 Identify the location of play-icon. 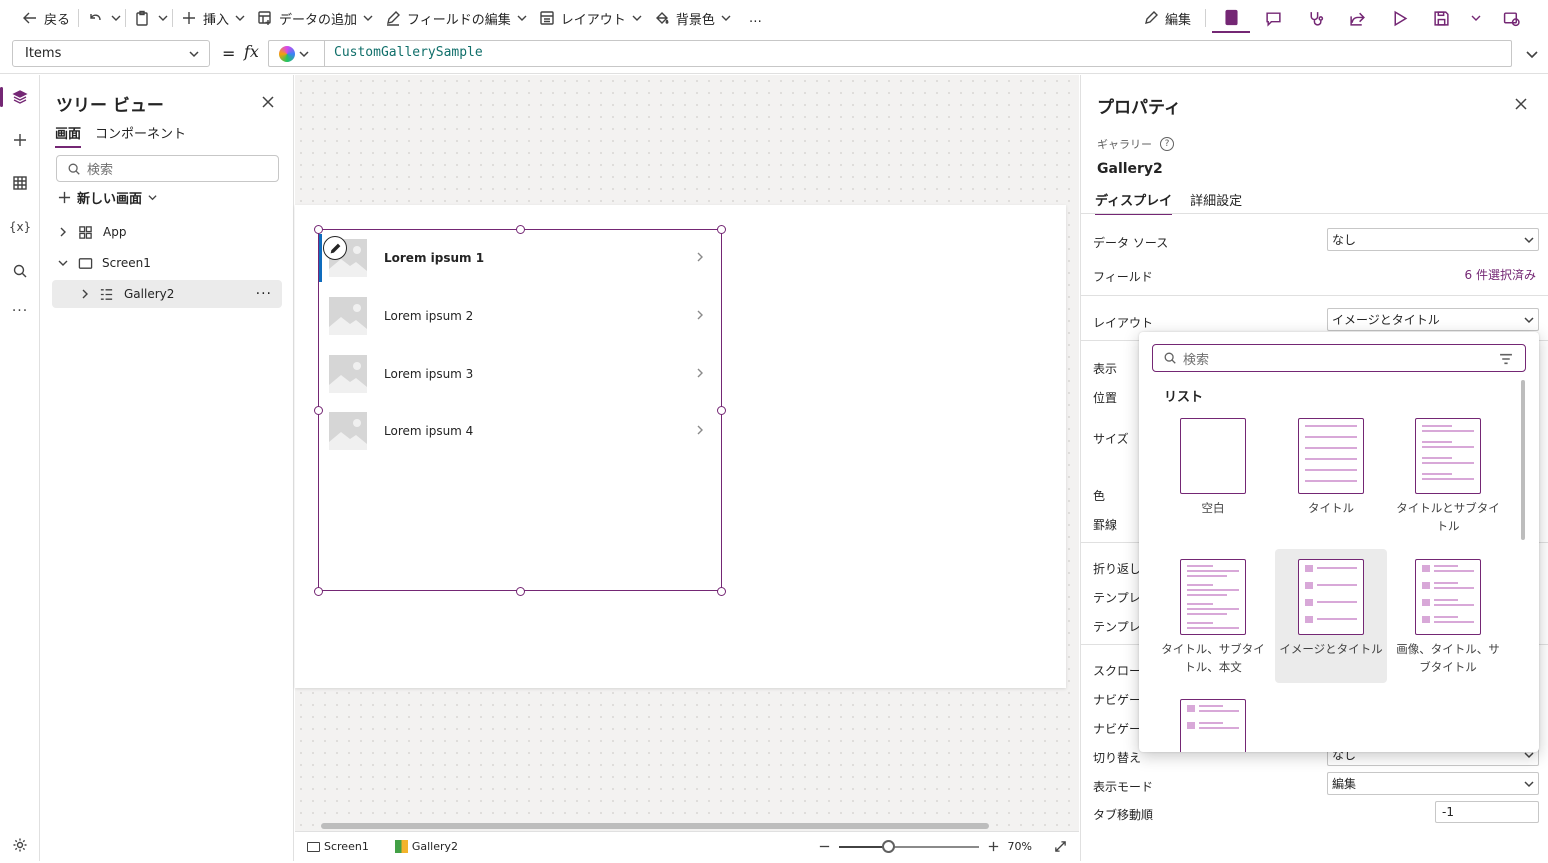
(1400, 18).